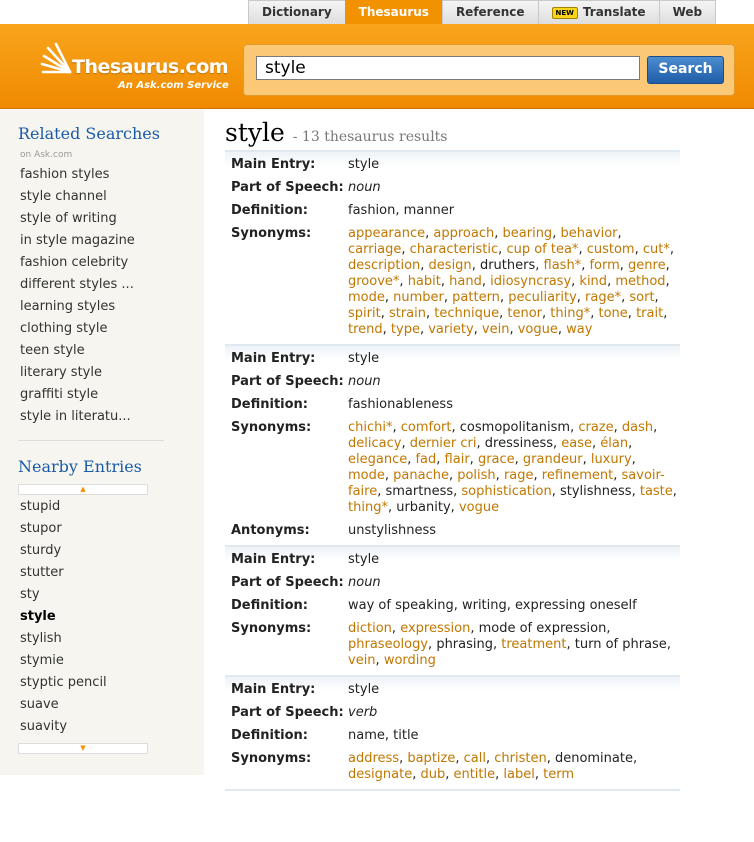 The image size is (754, 842). I want to click on synonym-link: groove*, so click(373, 281).